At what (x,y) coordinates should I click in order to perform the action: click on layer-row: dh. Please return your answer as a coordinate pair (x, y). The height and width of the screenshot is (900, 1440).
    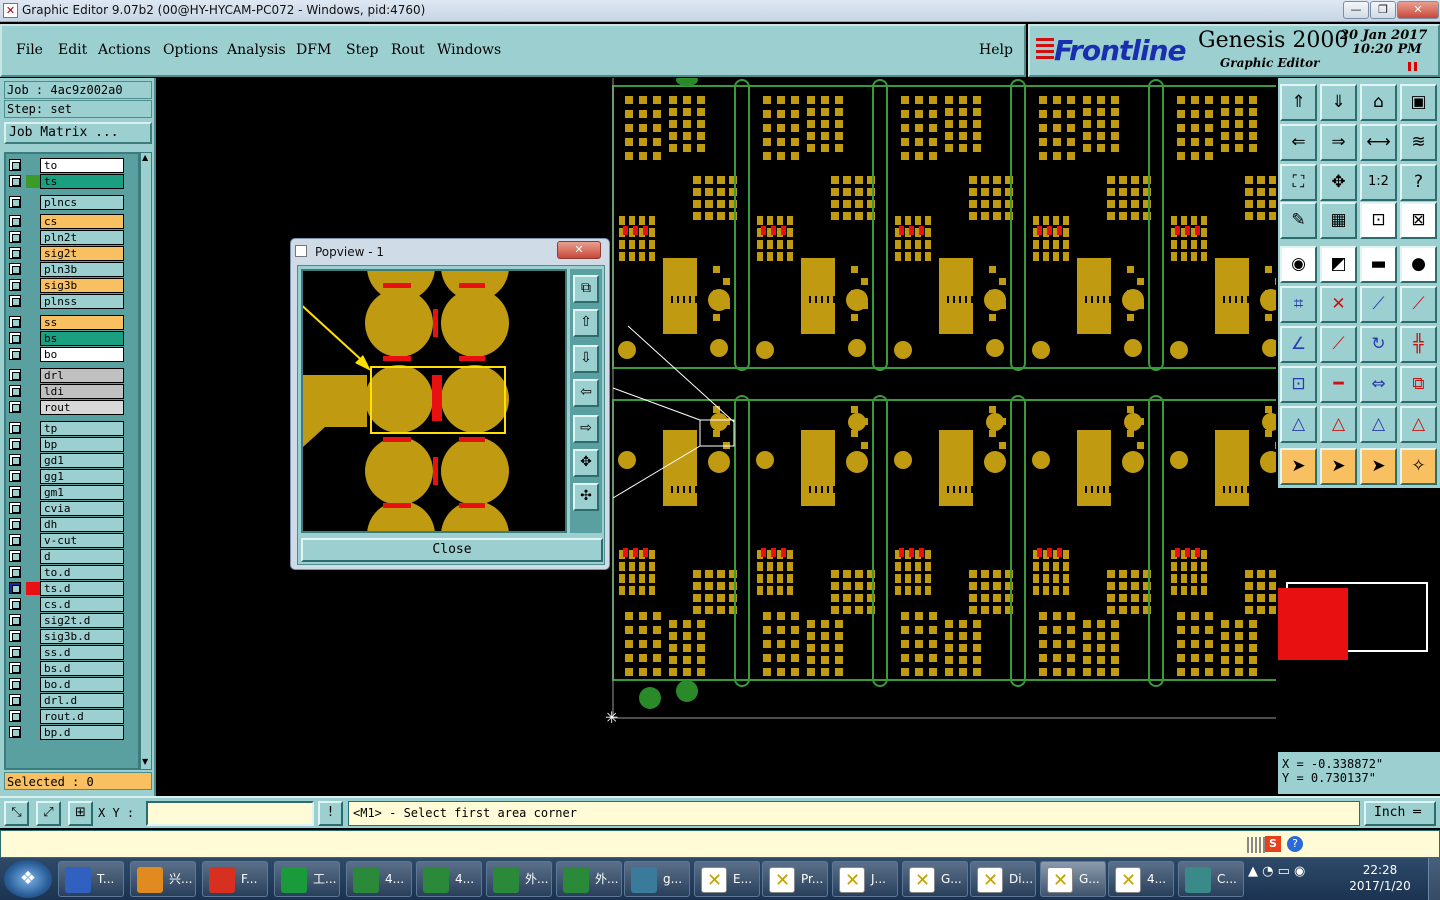
    Looking at the image, I should click on (72, 524).